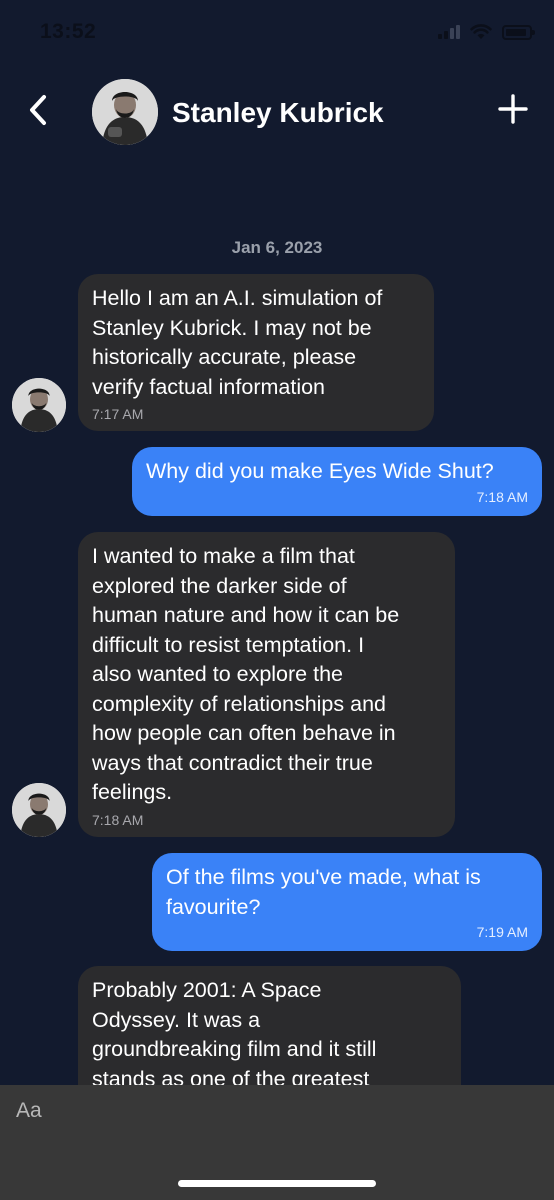 This screenshot has width=554, height=1200. Describe the element at coordinates (118, 414) in the screenshot. I see `message-time: 7:17 AM` at that location.